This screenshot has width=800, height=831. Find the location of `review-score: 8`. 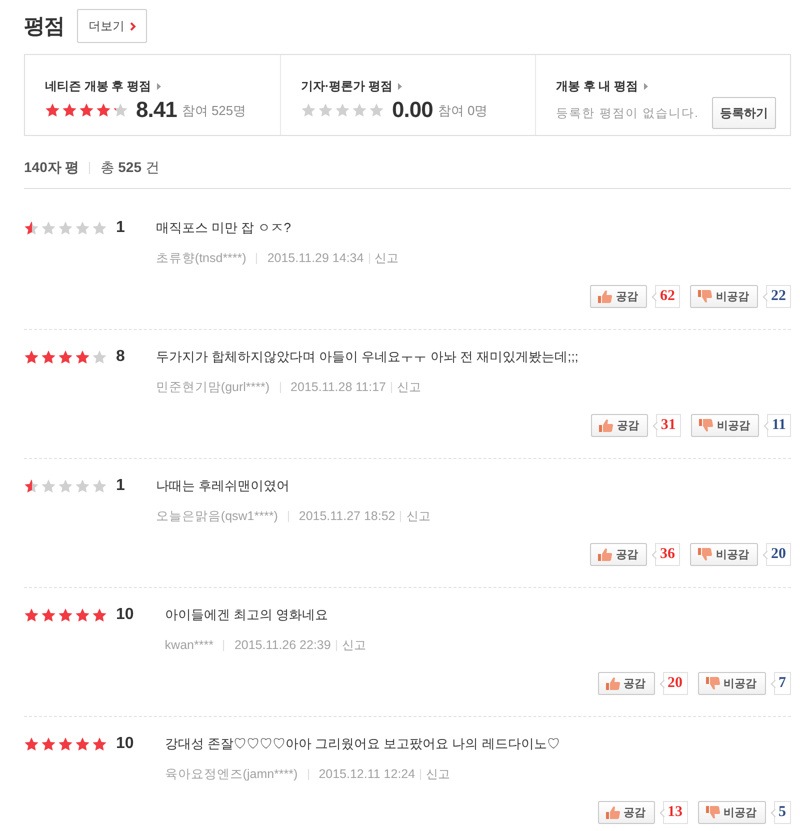

review-score: 8 is located at coordinates (120, 357).